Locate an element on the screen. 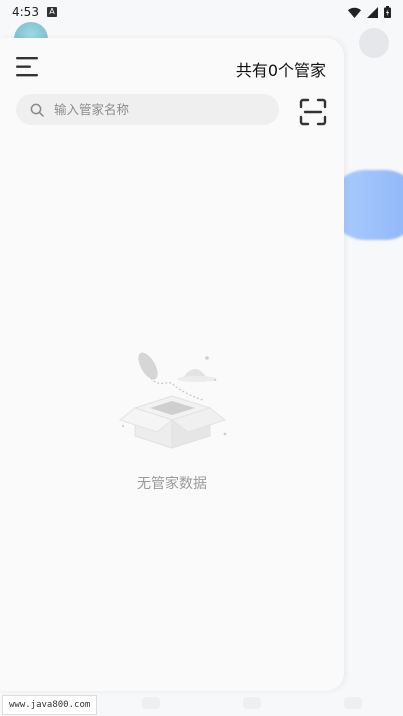 Image resolution: width=403 pixels, height=716 pixels. menu-icon is located at coordinates (28, 67).